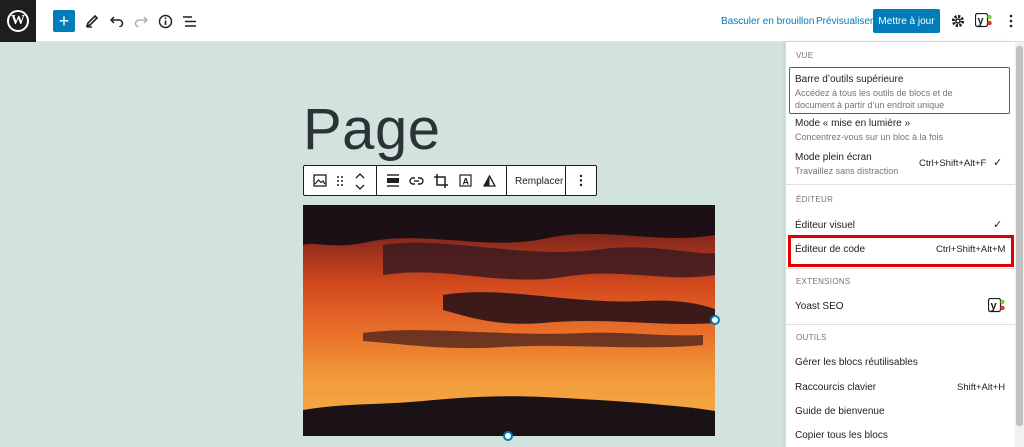  Describe the element at coordinates (1011, 21) in the screenshot. I see `more-options-icon` at that location.